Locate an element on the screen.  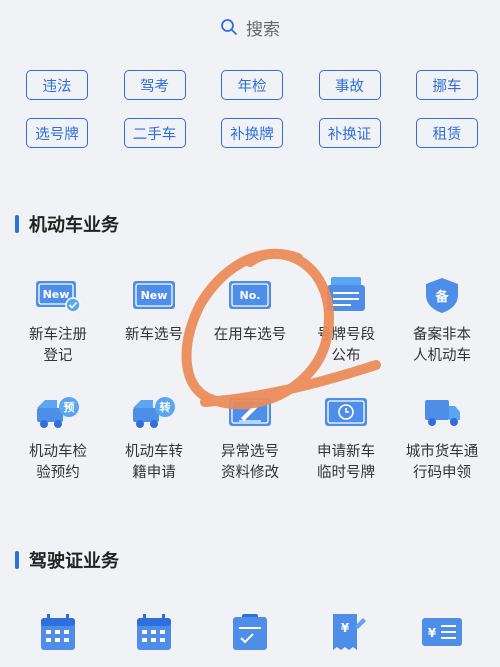
inspection-truck-icon: 预 is located at coordinates (58, 412).